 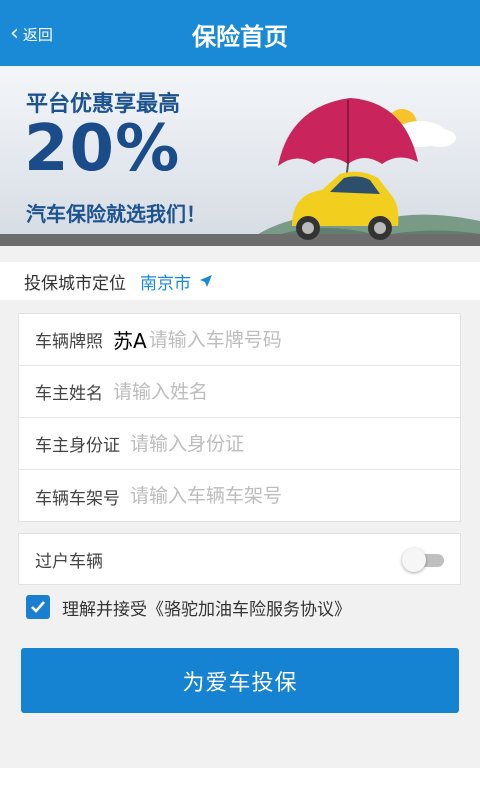 I want to click on id-card-input, so click(x=260, y=443).